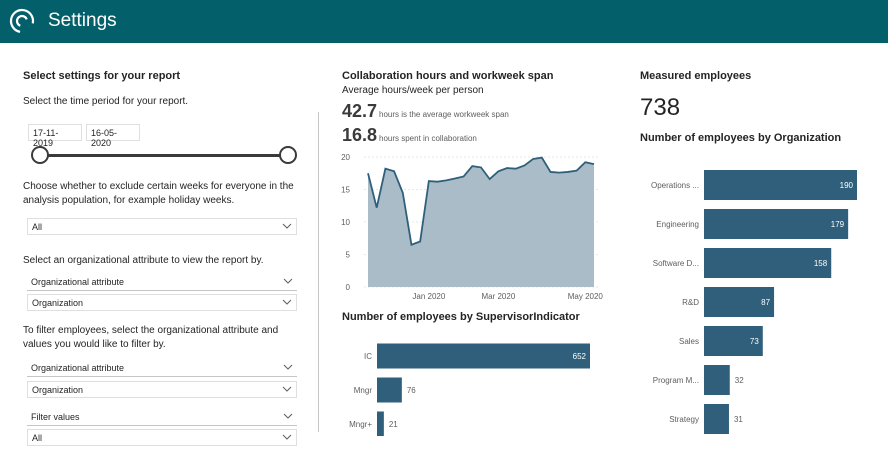 This screenshot has width=888, height=458. What do you see at coordinates (162, 368) in the screenshot?
I see `filter-attribute-header: Organizational attribute` at bounding box center [162, 368].